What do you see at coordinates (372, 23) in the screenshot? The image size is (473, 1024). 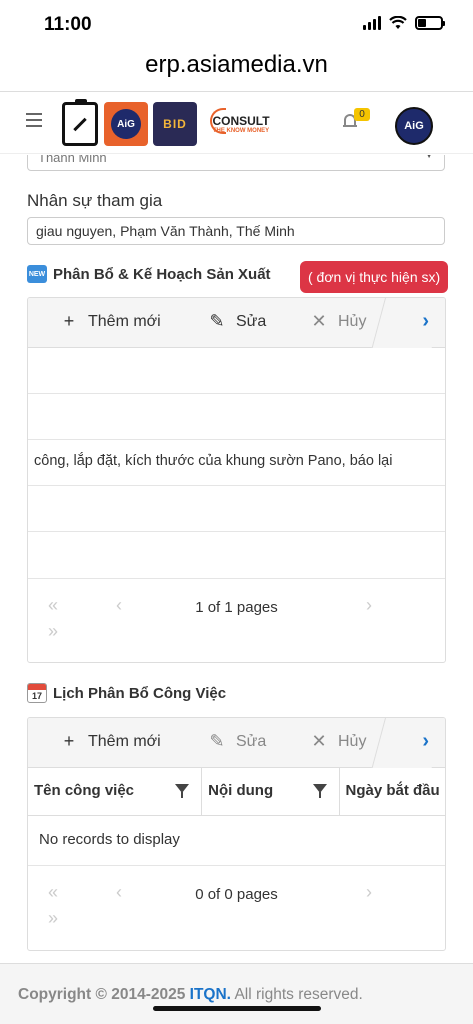 I see `signal-icon` at bounding box center [372, 23].